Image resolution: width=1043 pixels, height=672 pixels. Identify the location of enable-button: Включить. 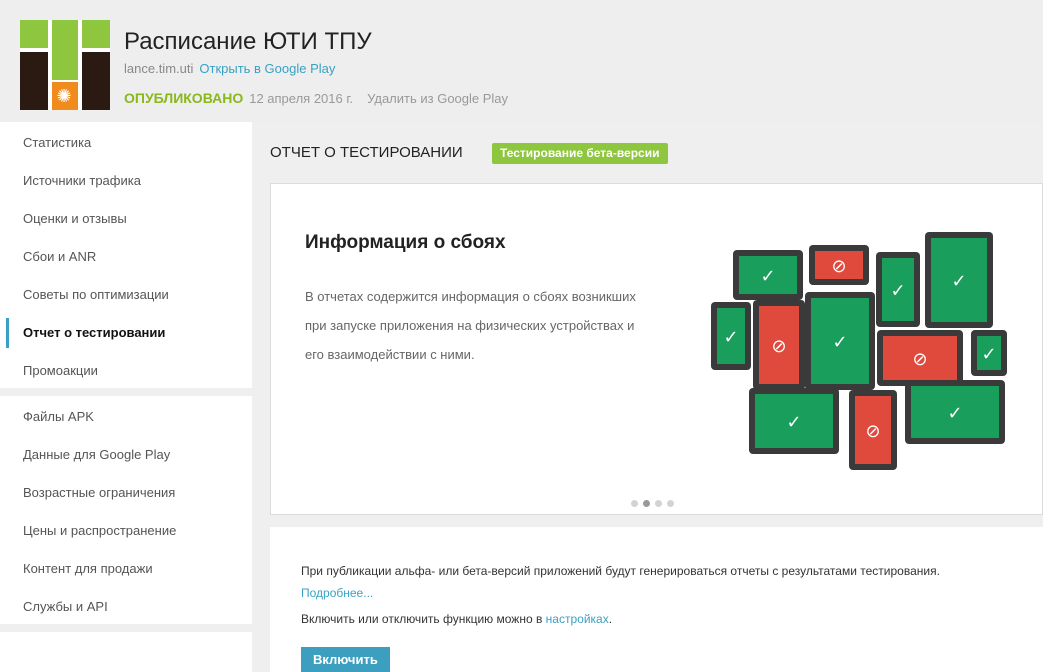
(345, 659).